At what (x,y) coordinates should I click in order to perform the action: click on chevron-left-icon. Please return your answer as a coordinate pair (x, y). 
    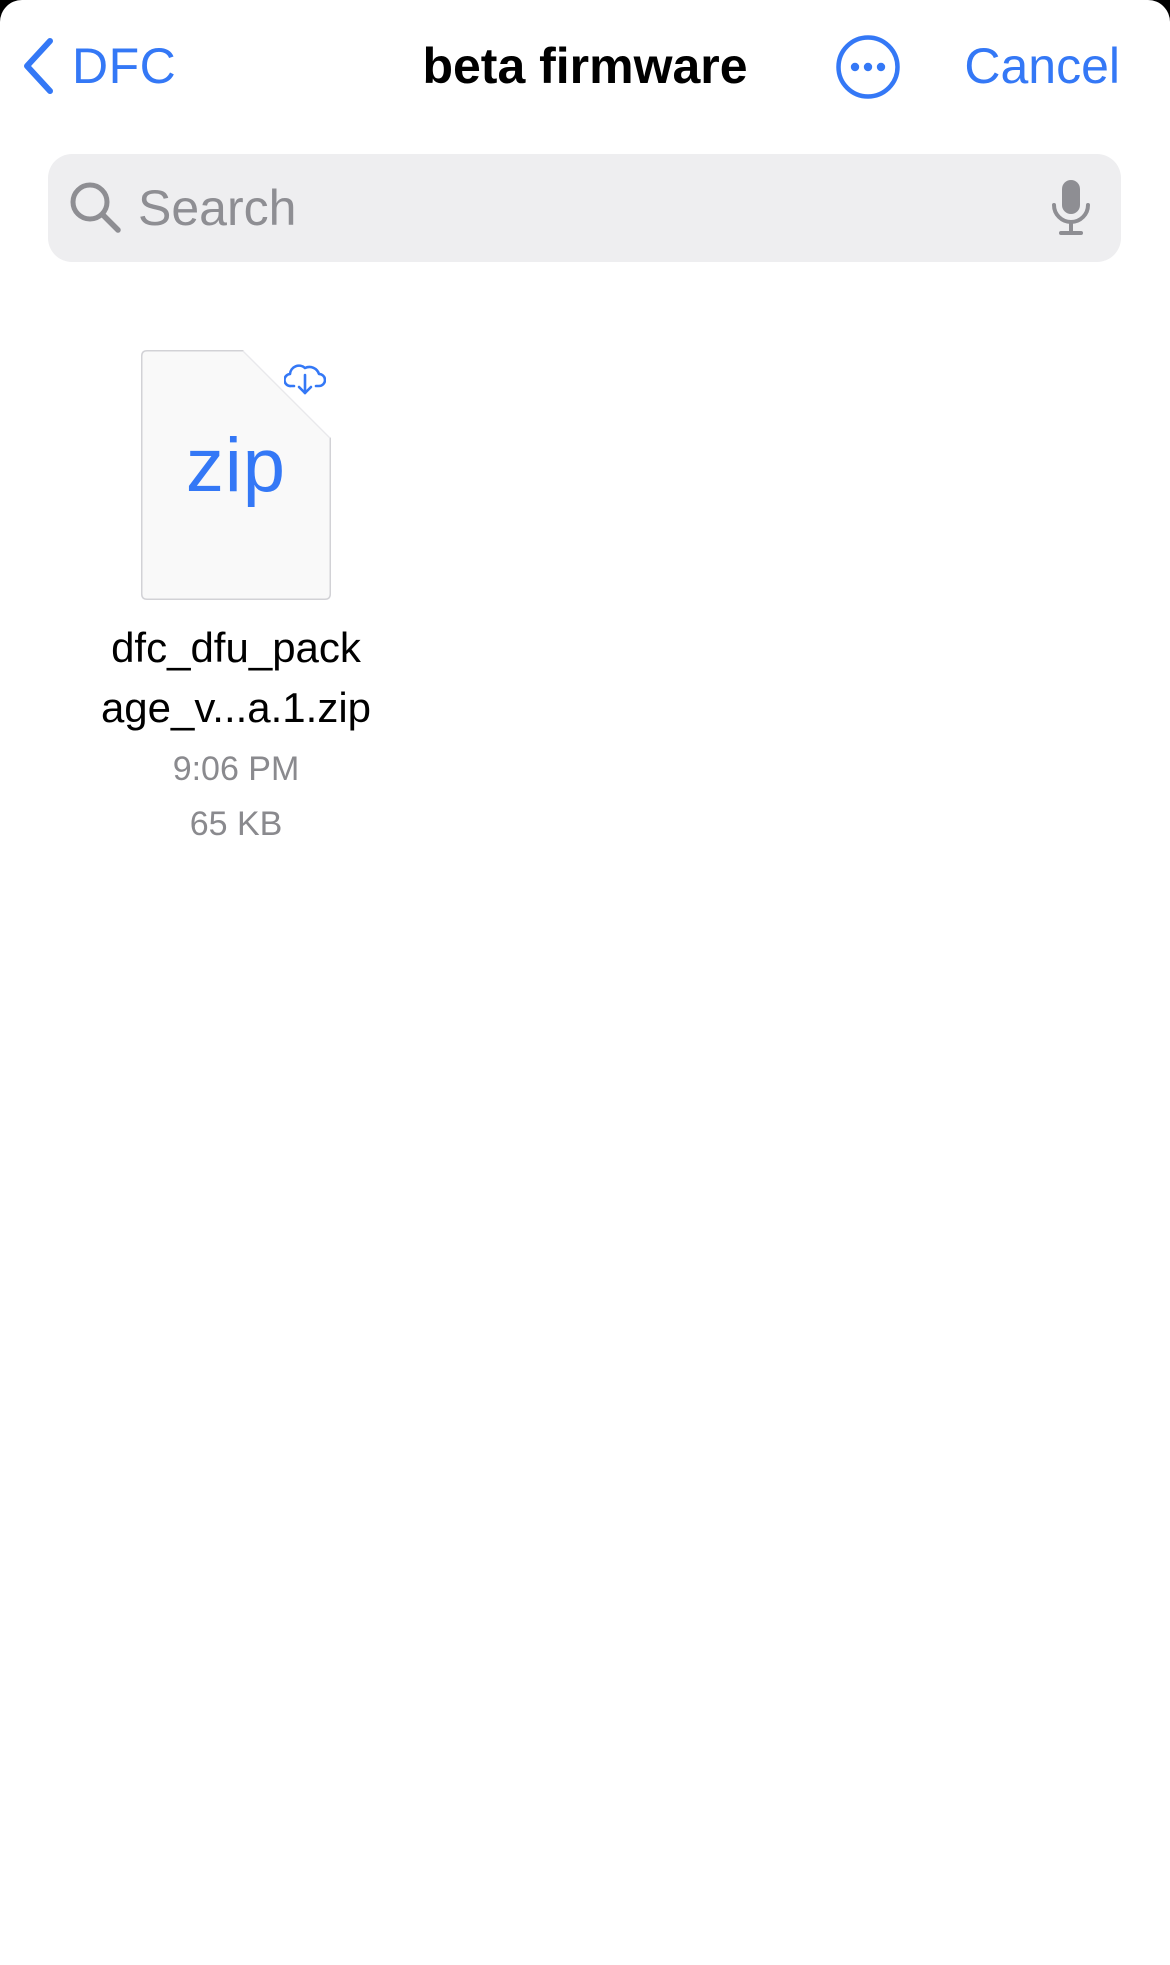
    Looking at the image, I should click on (38, 66).